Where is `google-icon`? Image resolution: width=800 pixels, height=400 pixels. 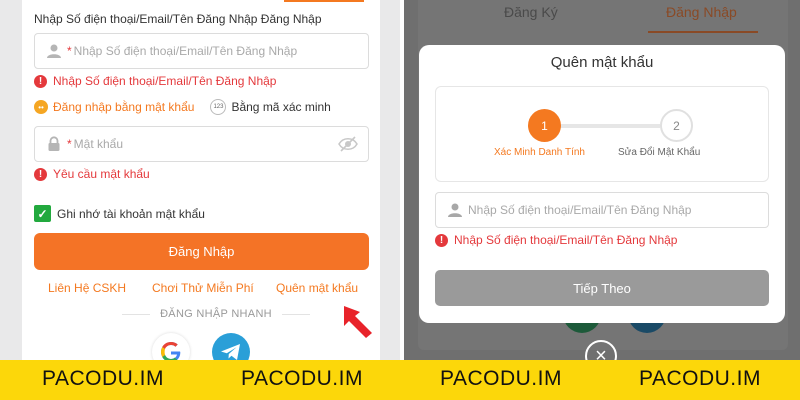 google-icon is located at coordinates (171, 351).